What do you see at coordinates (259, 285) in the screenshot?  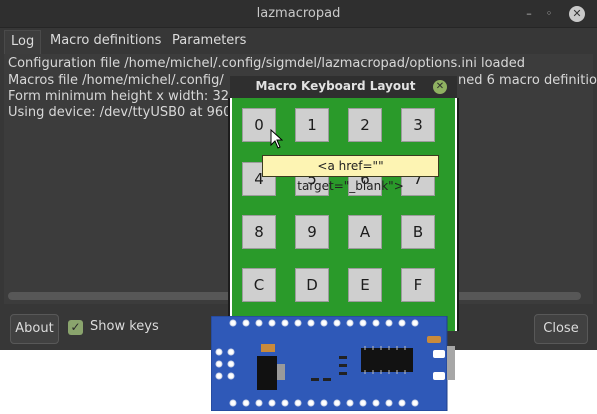 I see `key-c: C` at bounding box center [259, 285].